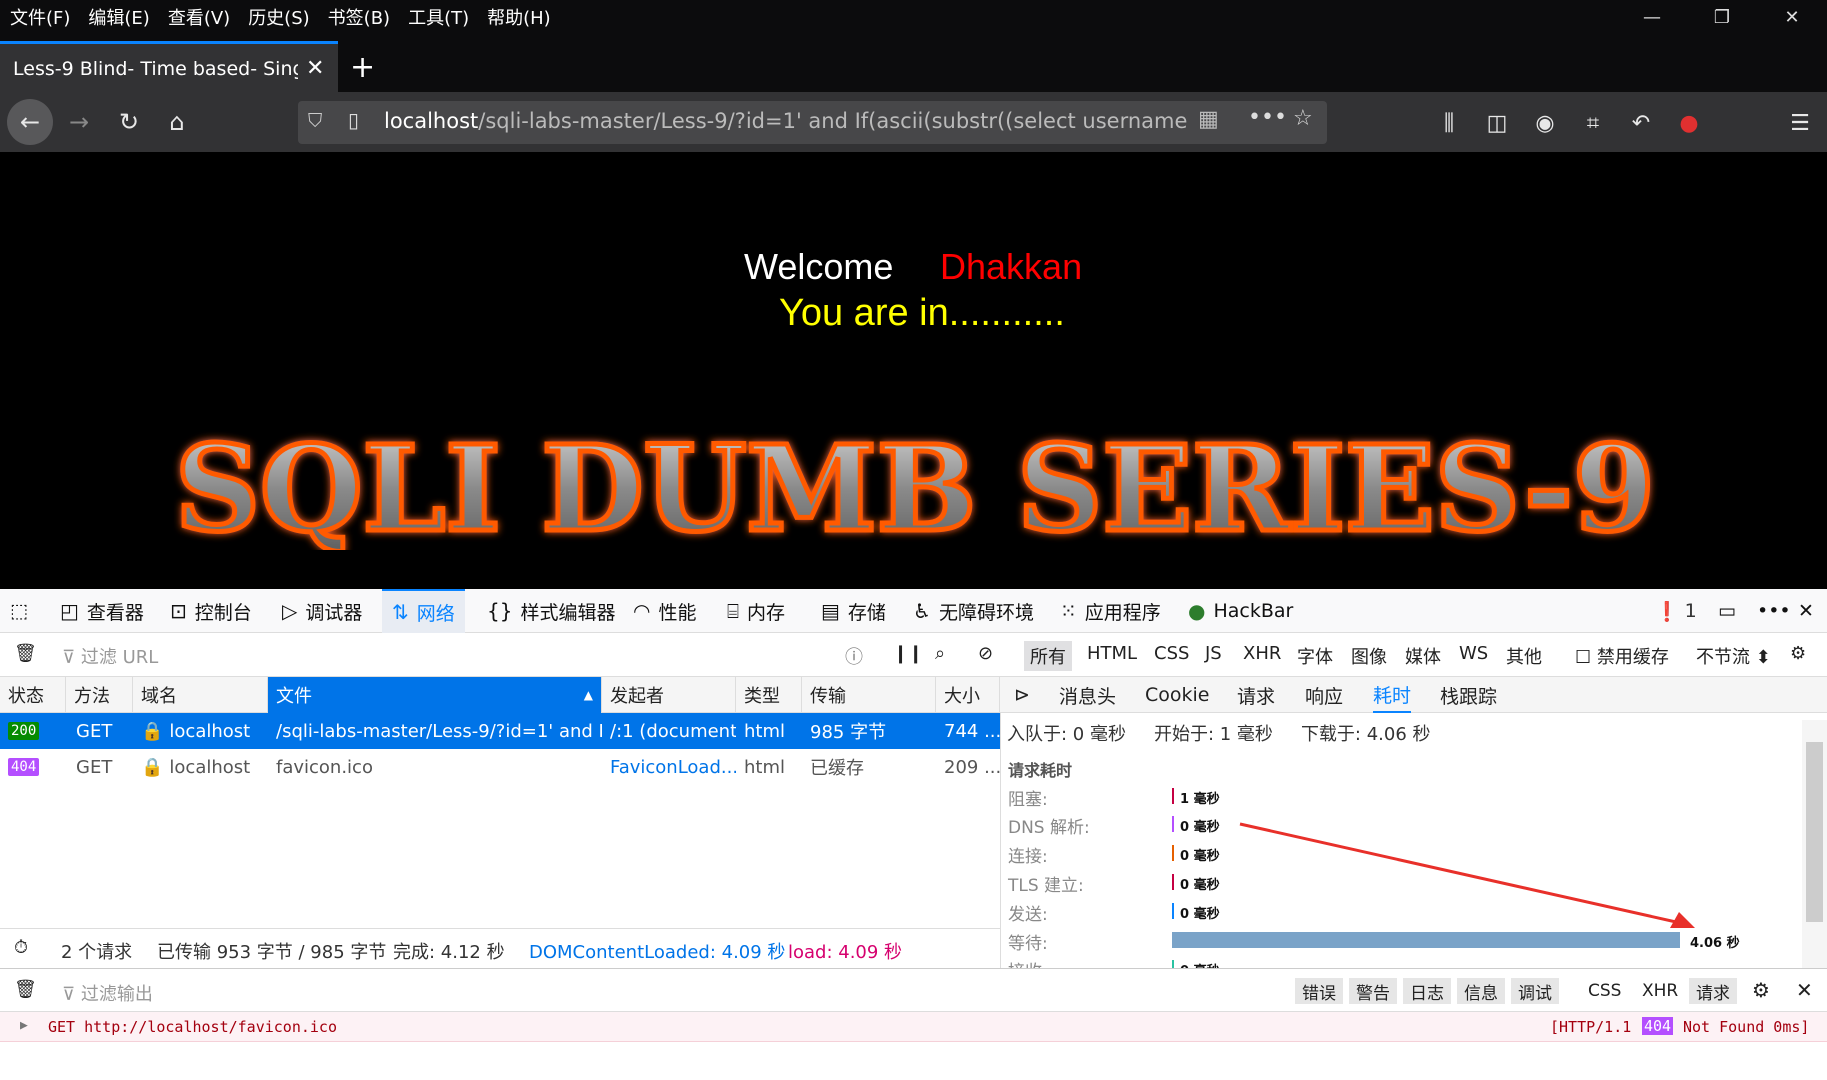 The height and width of the screenshot is (1080, 1827). What do you see at coordinates (669, 695) in the screenshot?
I see `col-initiator: 发起者` at bounding box center [669, 695].